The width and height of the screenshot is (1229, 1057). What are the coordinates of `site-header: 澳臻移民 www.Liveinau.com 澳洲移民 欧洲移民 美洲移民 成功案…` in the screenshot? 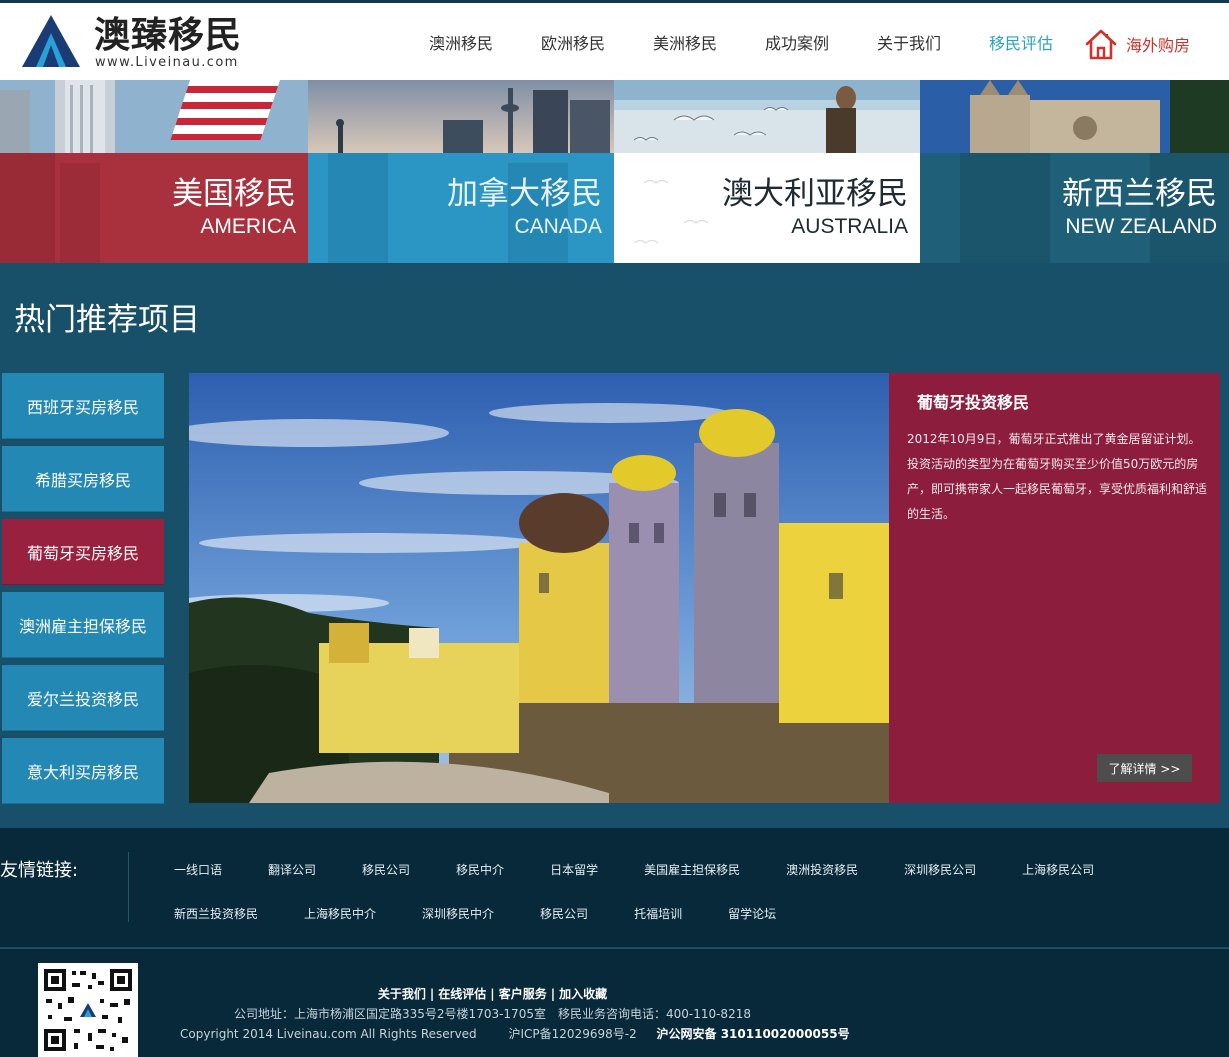 It's located at (614, 40).